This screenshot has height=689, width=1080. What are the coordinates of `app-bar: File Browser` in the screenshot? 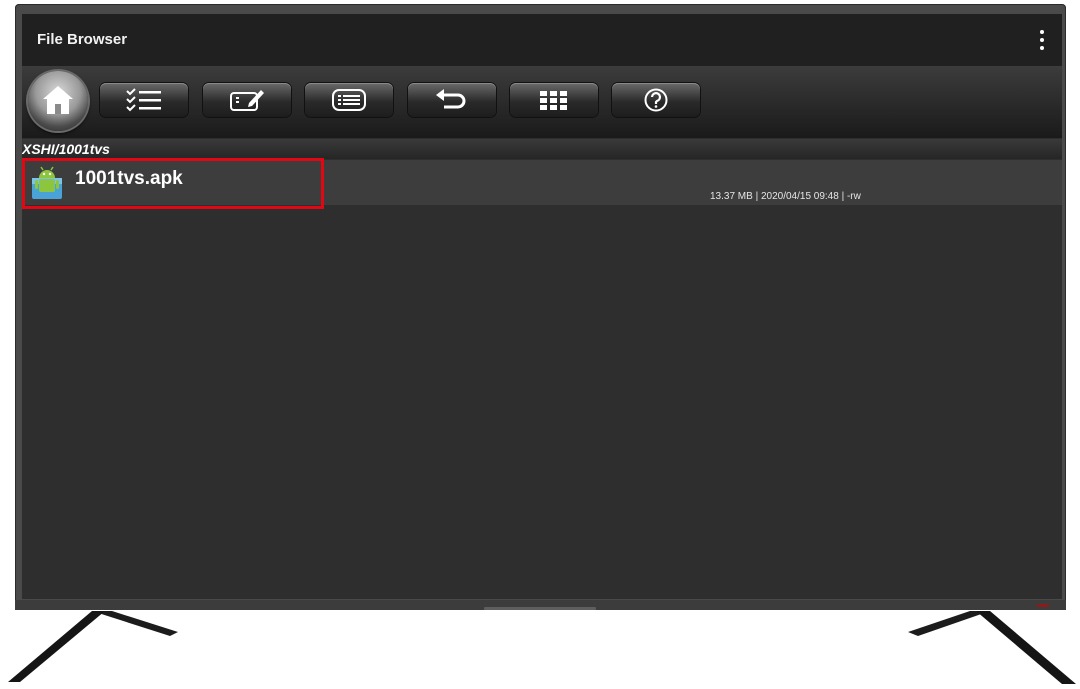 It's located at (542, 40).